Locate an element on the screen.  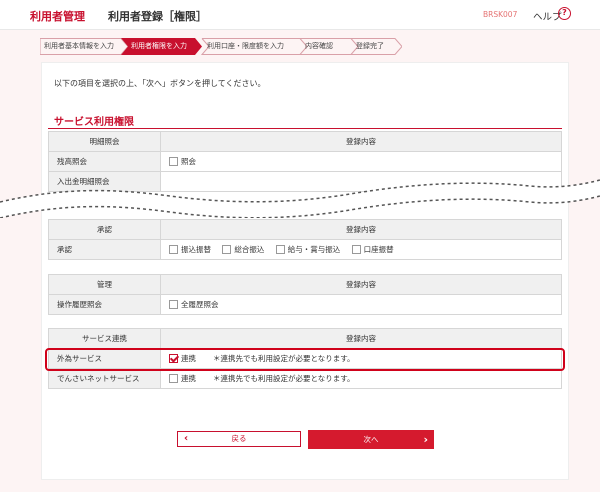
step-confirm: 内容確認 is located at coordinates (319, 46).